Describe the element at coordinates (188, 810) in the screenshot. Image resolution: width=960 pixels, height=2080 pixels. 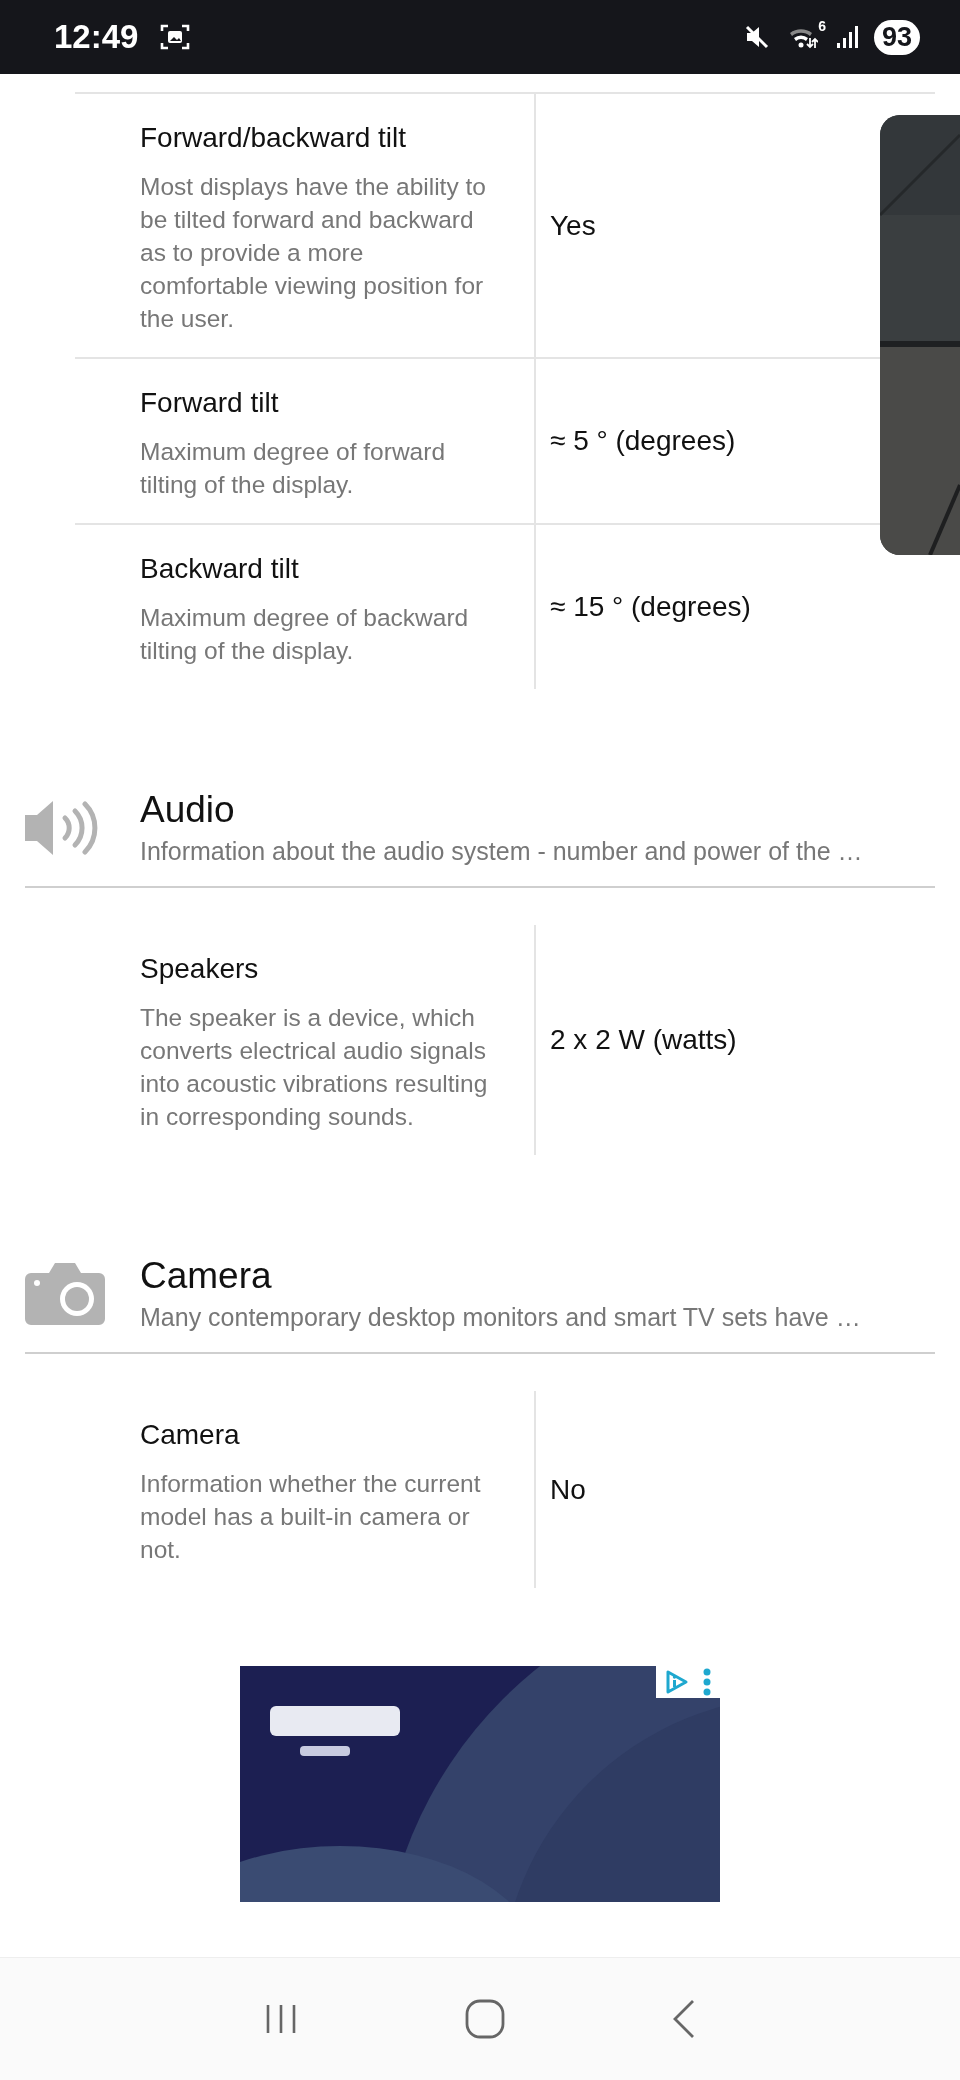
I see `section-title: Audio` at that location.